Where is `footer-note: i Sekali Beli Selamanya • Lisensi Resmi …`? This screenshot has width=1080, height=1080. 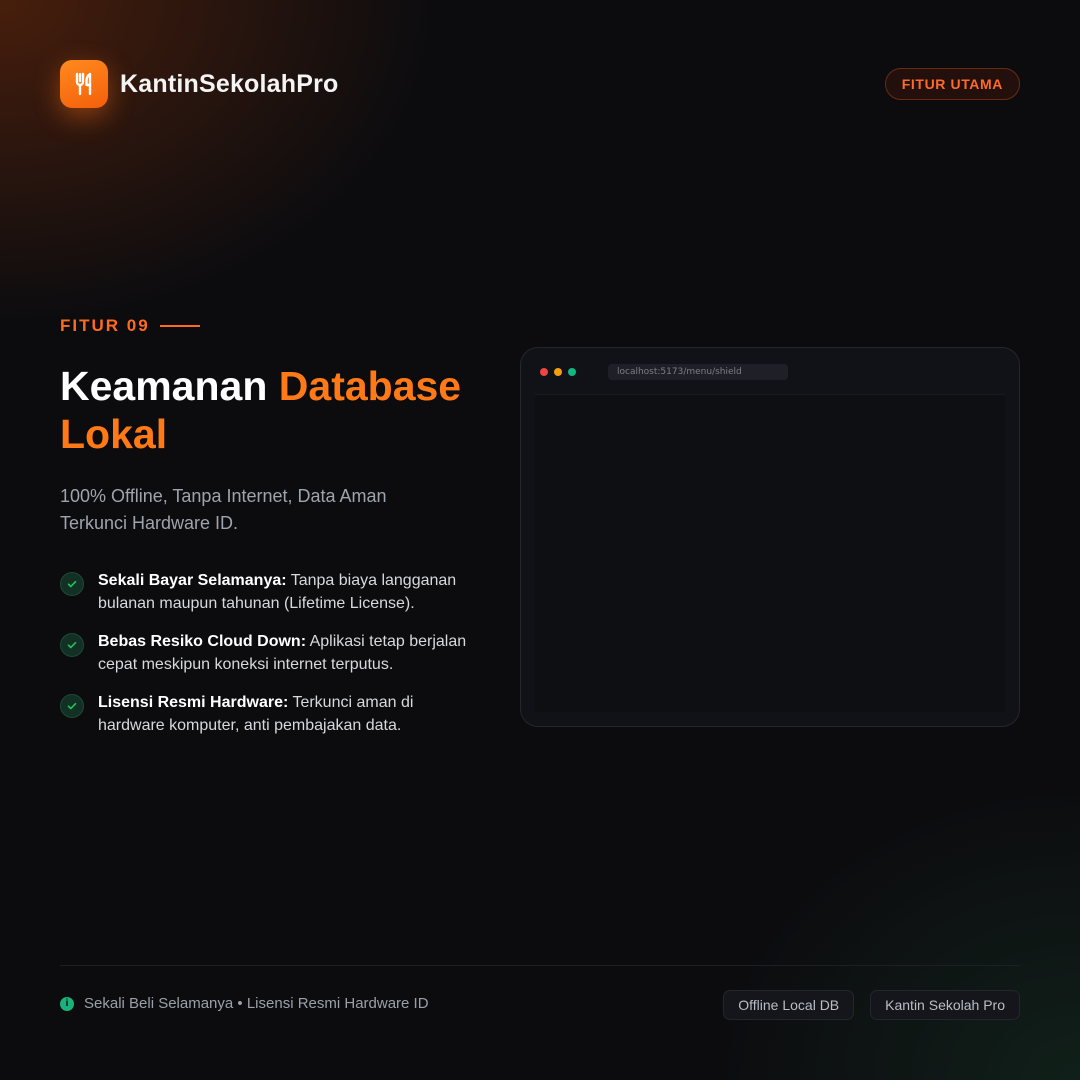 footer-note: i Sekali Beli Selamanya • Lisensi Resmi … is located at coordinates (244, 1003).